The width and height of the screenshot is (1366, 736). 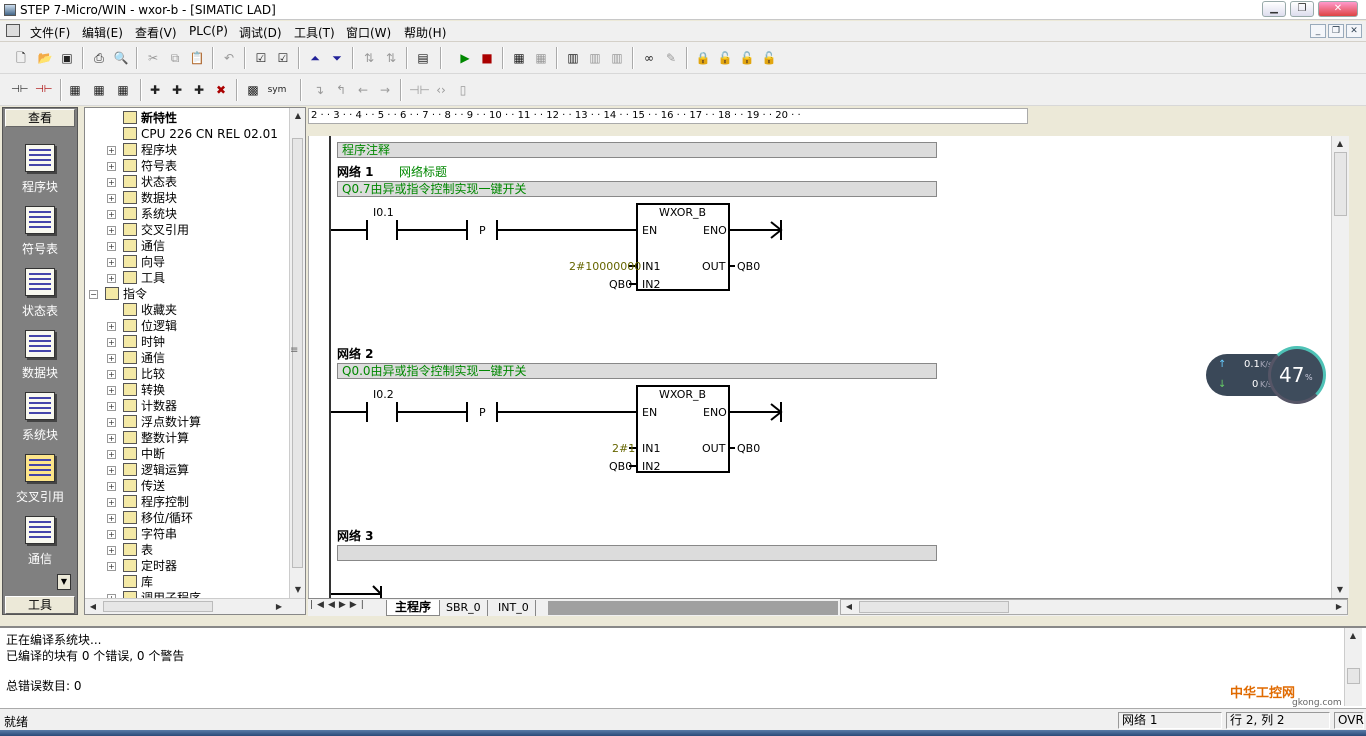 What do you see at coordinates (75, 90) in the screenshot?
I see `lad-view-icon: ▦` at bounding box center [75, 90].